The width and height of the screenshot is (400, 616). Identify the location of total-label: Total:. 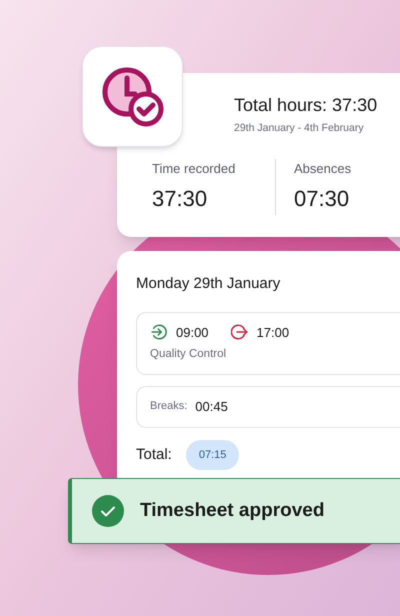
(154, 454).